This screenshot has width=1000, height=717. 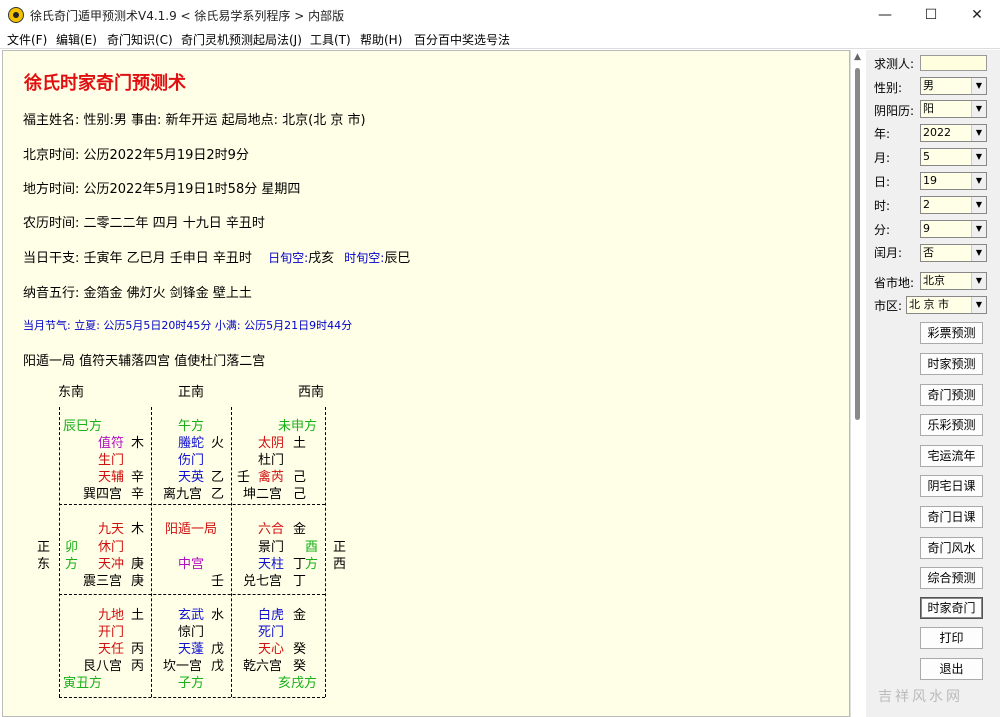 I want to click on minimize-button: —, so click(x=885, y=15).